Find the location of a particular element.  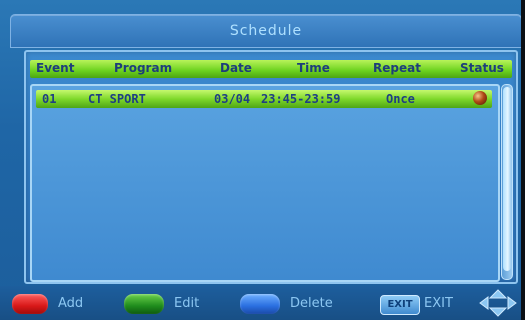

footer-bar: Add Edit Delete EXIT EXIT is located at coordinates (262, 303).